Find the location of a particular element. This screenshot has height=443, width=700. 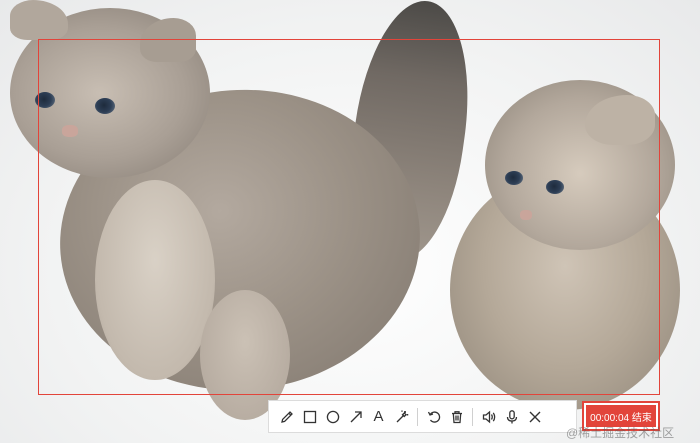

watermark-text: @稀土掘金技术社区 is located at coordinates (620, 433).